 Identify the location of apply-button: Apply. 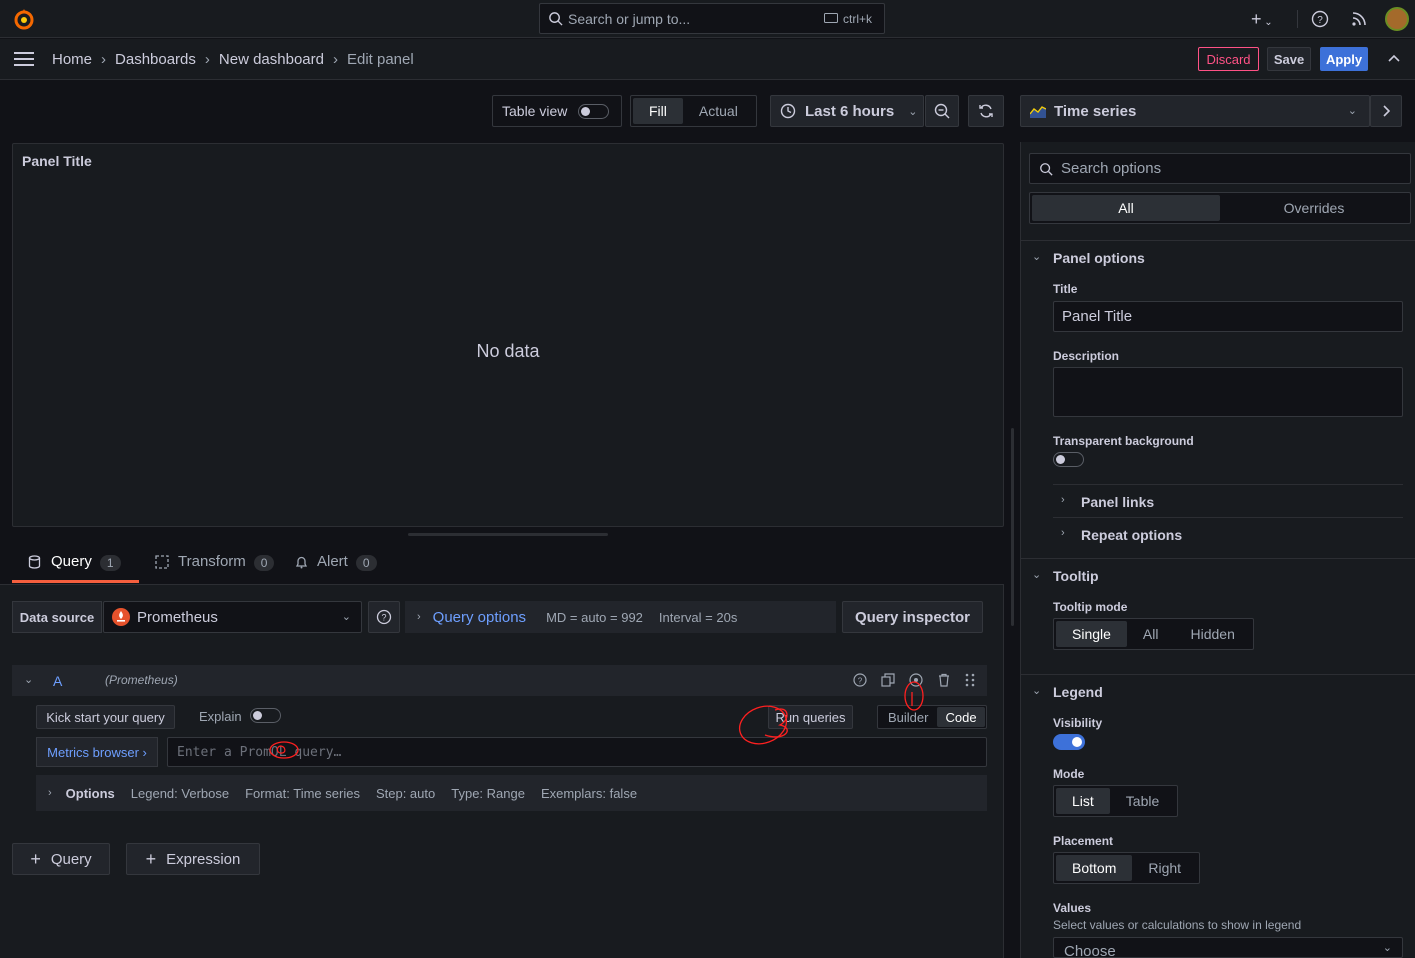
(1344, 59).